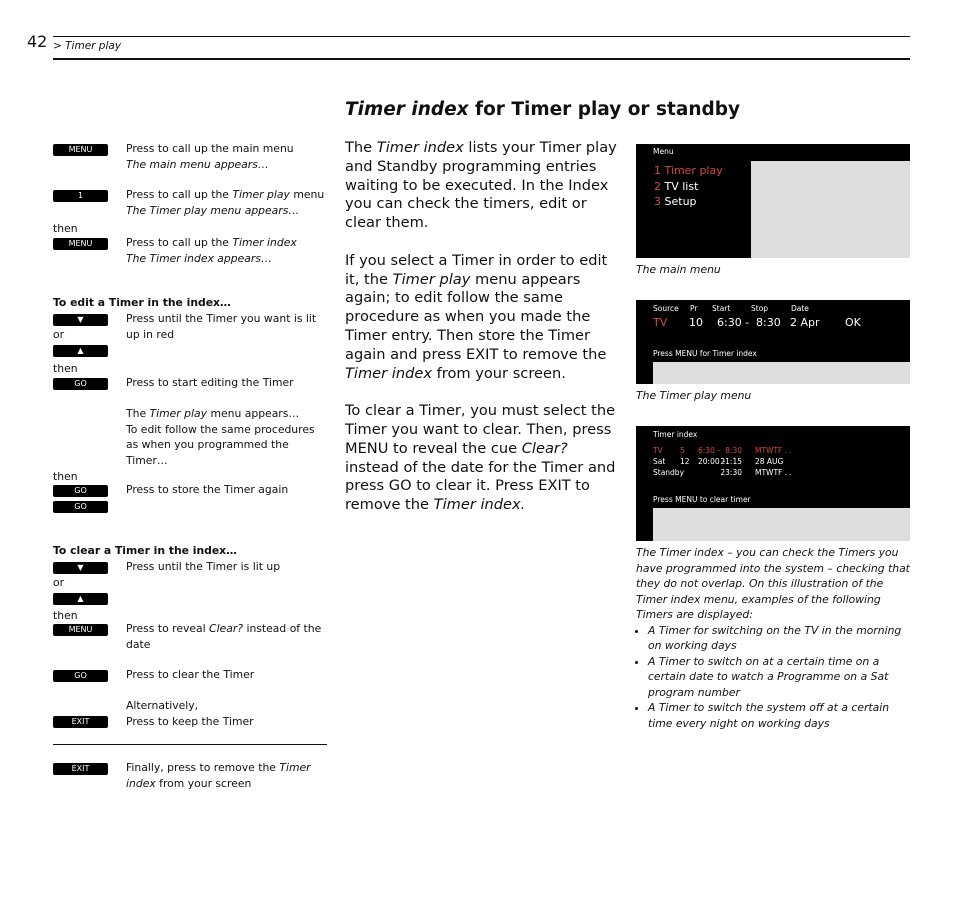 This screenshot has height=919, width=954. What do you see at coordinates (138, 413) in the screenshot?
I see `text: The` at bounding box center [138, 413].